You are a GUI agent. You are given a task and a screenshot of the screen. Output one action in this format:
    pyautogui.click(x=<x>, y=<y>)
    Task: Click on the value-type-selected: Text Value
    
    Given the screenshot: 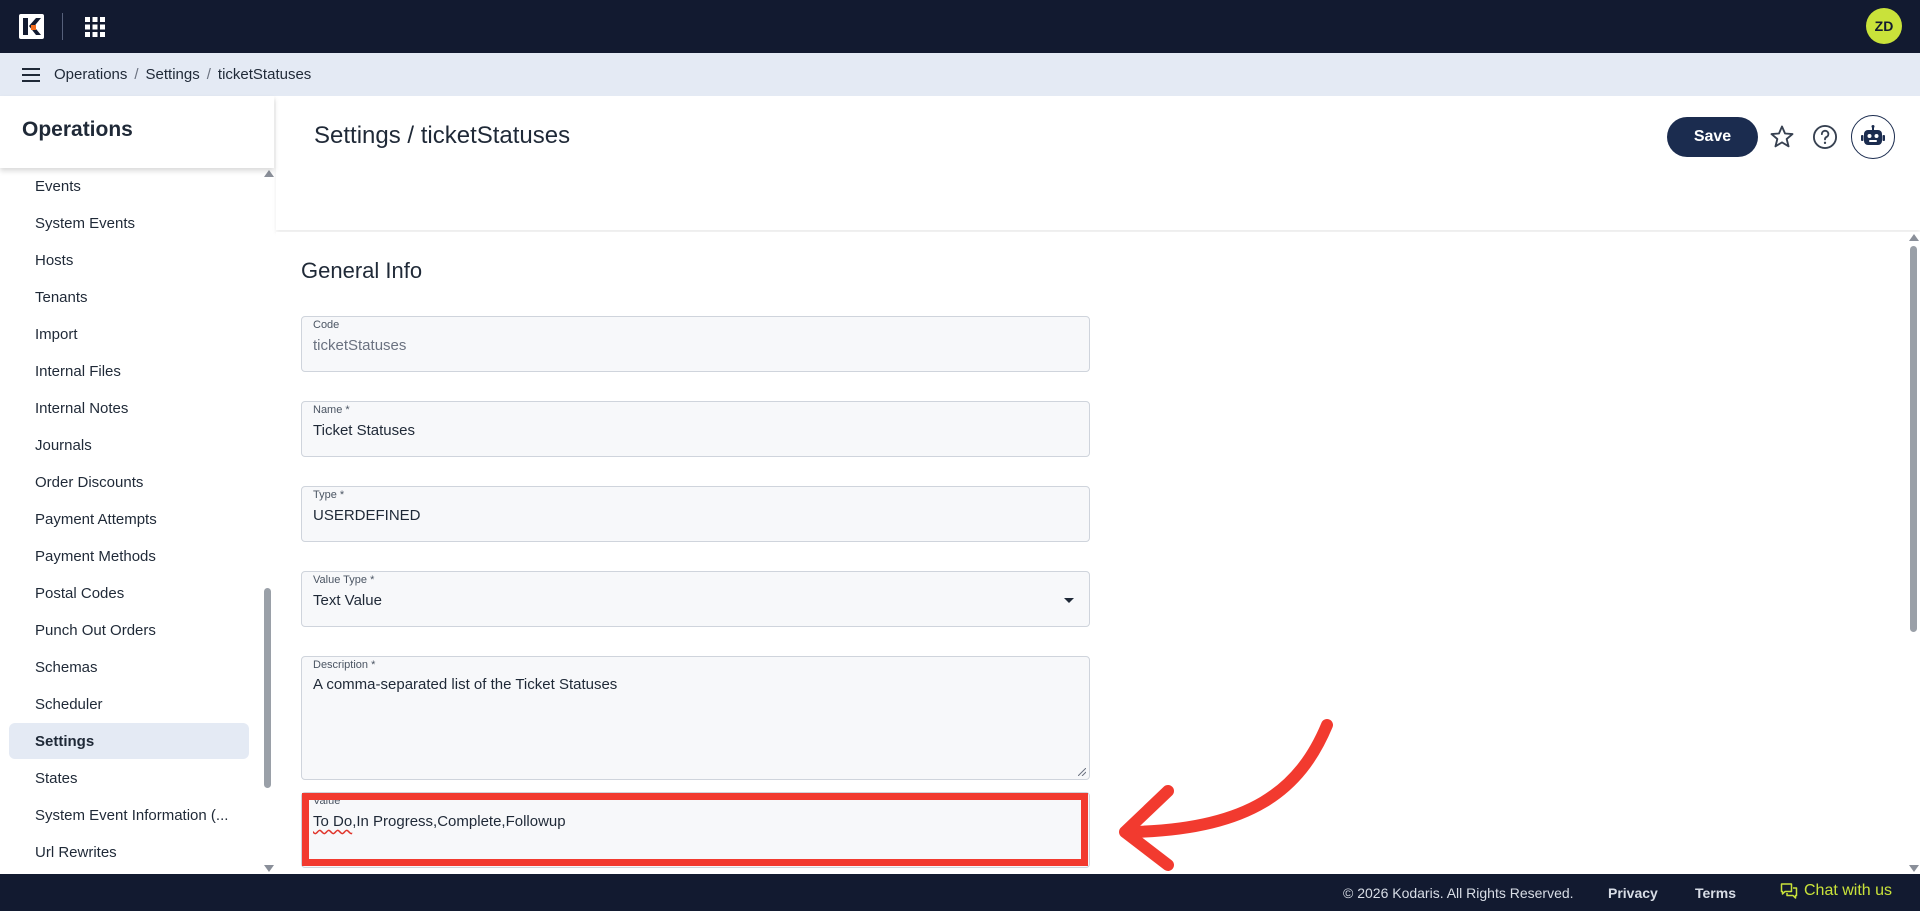 What is the action you would take?
    pyautogui.click(x=347, y=600)
    